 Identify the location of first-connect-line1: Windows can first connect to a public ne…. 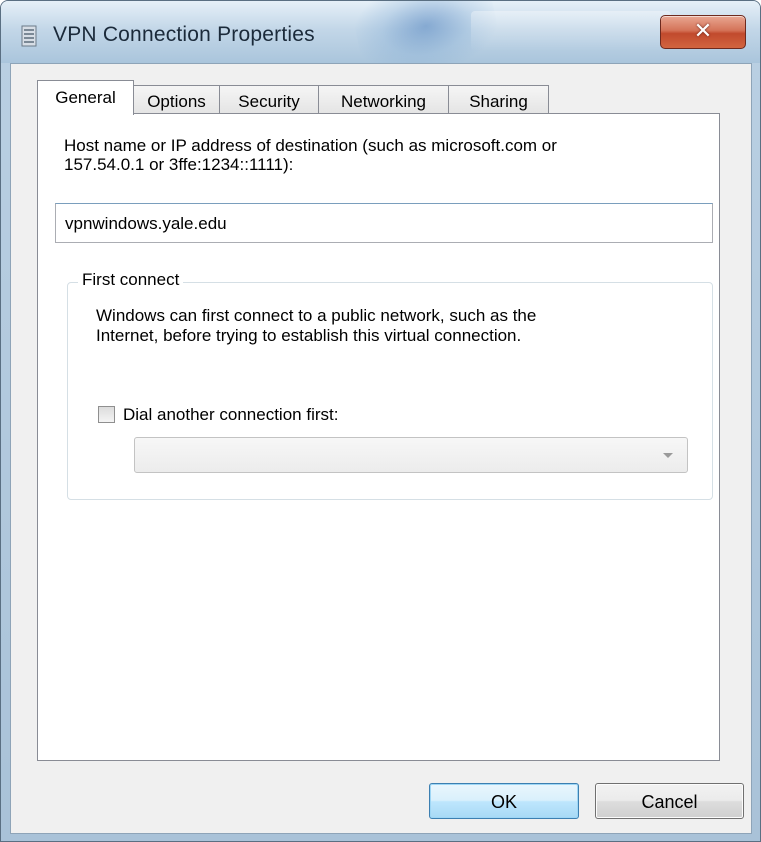
(316, 315).